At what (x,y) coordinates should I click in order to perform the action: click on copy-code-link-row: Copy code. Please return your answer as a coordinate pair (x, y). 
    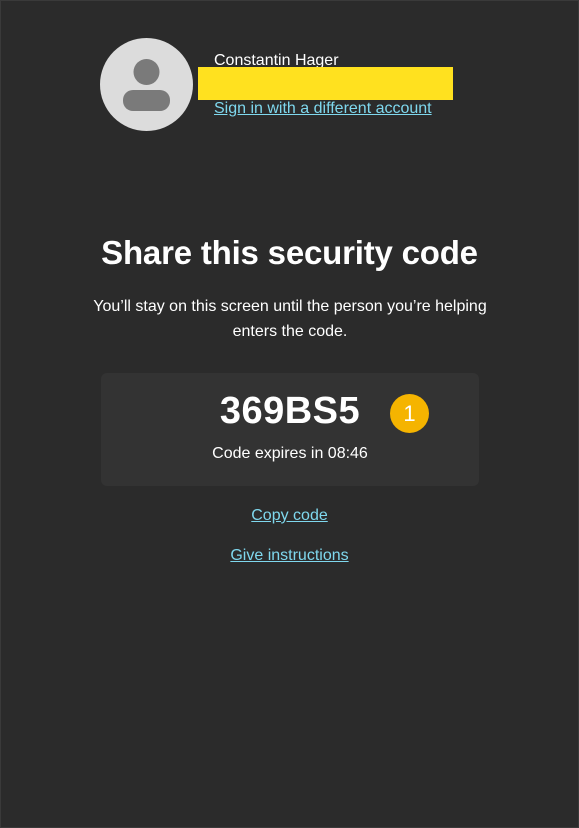
    Looking at the image, I should click on (289, 516).